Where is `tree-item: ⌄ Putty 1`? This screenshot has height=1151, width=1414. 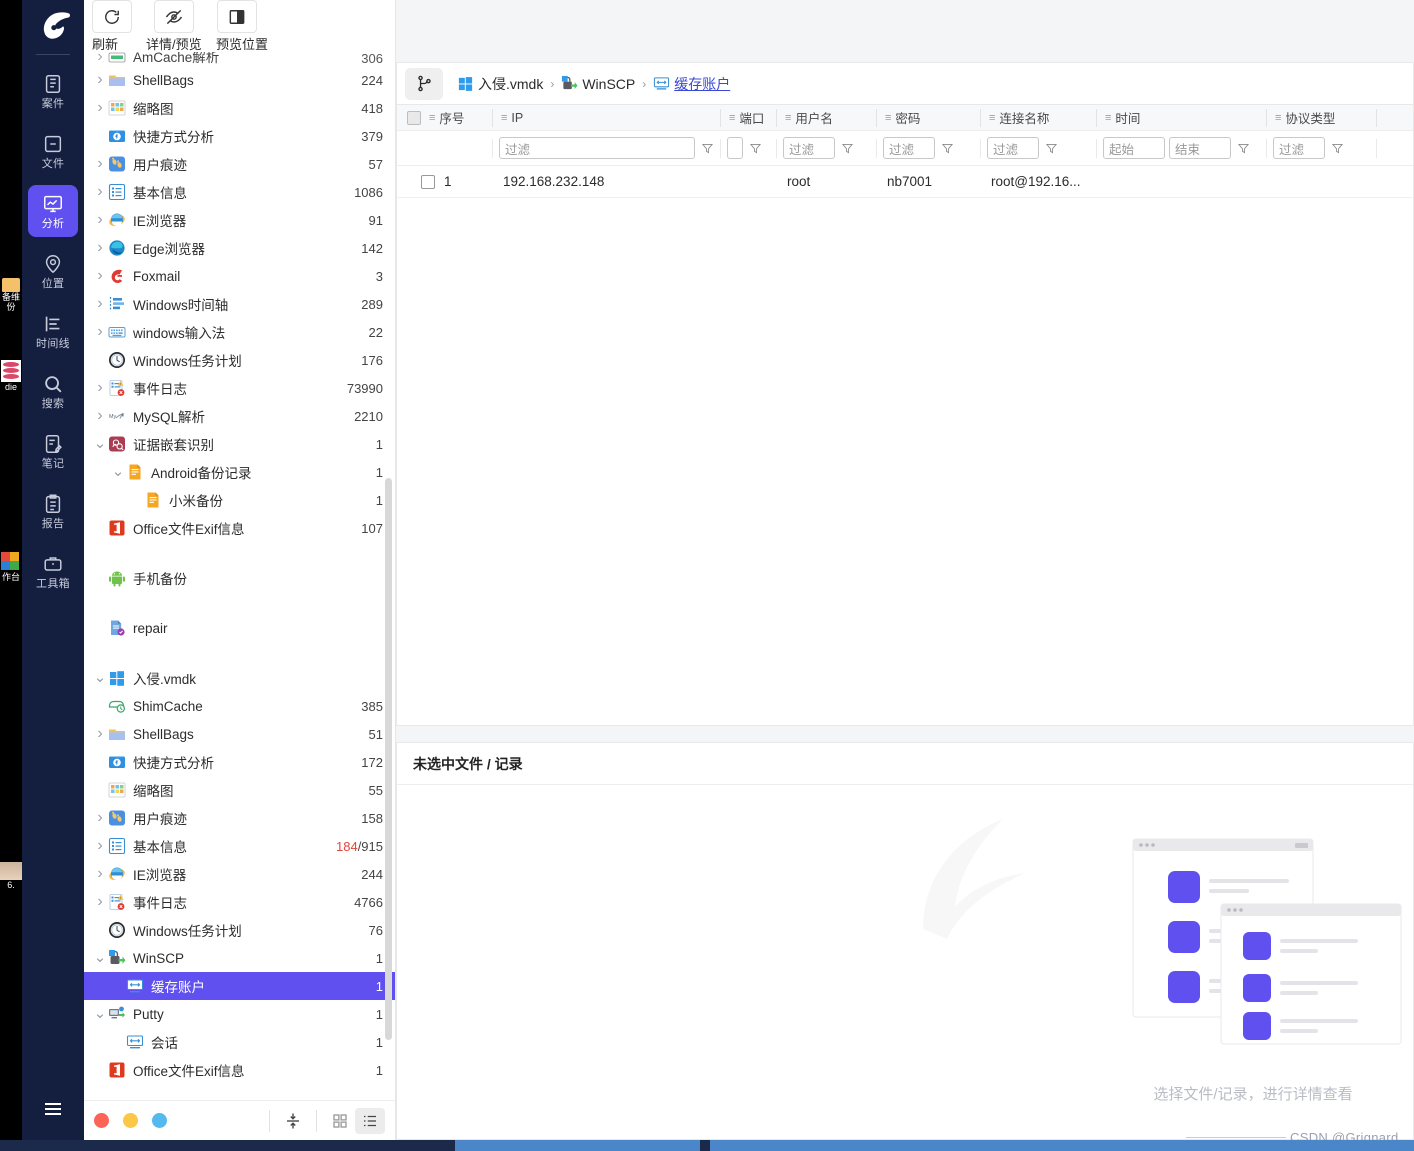 tree-item: ⌄ Putty 1 is located at coordinates (239, 1014).